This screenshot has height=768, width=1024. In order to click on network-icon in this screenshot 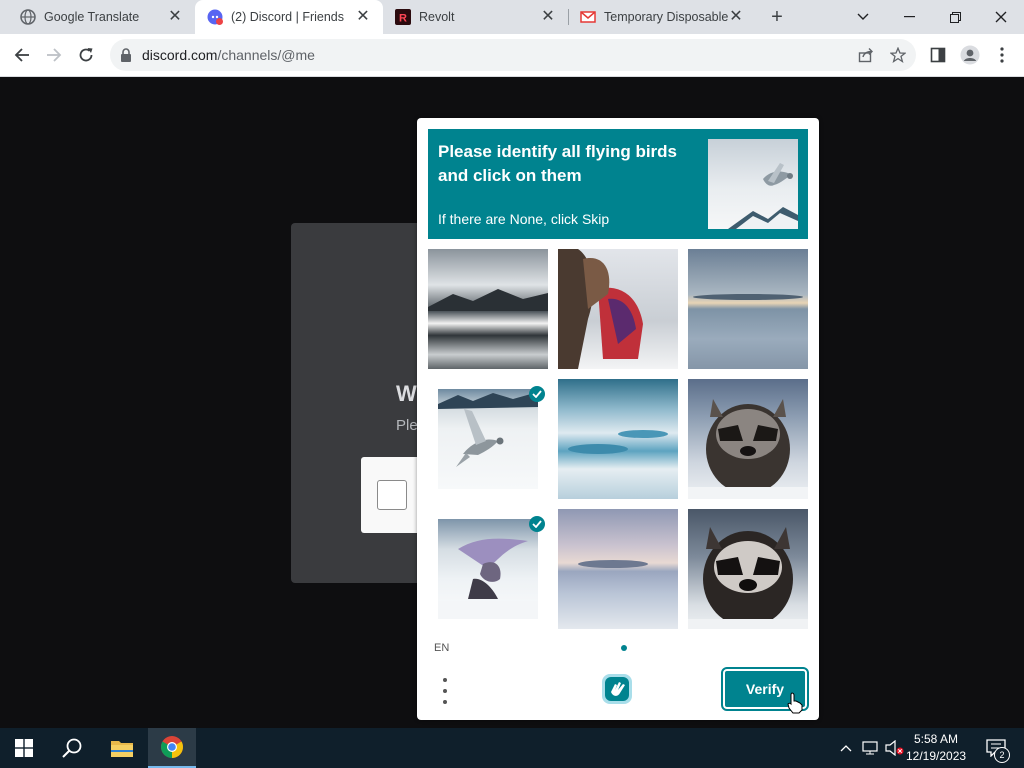, I will do `click(871, 748)`.